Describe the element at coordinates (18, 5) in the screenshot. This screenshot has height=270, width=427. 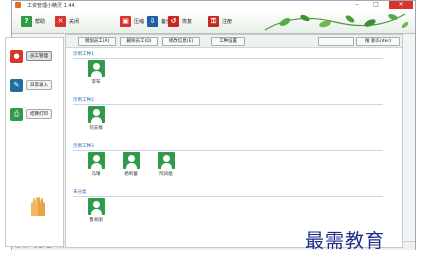
I see `app-icon` at that location.